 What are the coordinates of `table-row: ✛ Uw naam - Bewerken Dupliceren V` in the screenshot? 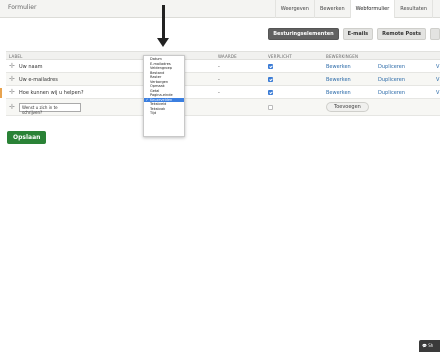 It's located at (223, 66).